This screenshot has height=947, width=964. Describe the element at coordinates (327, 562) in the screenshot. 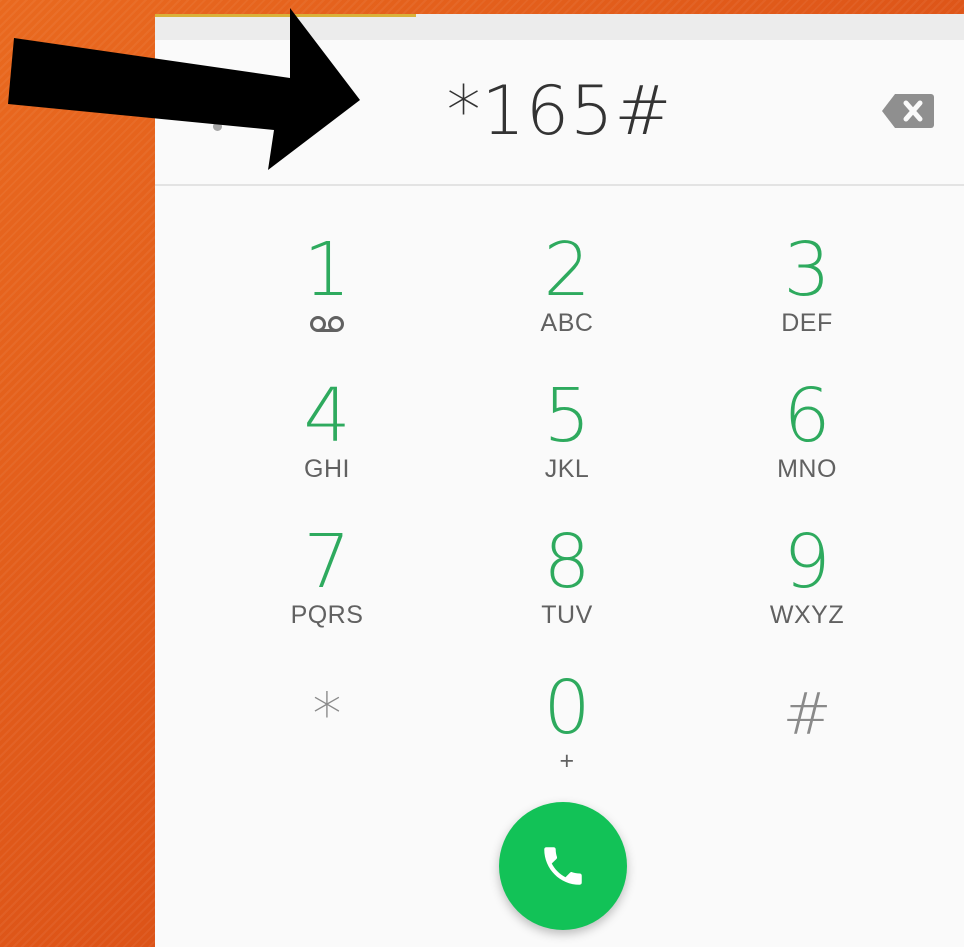

I see `key-digit: 7` at that location.